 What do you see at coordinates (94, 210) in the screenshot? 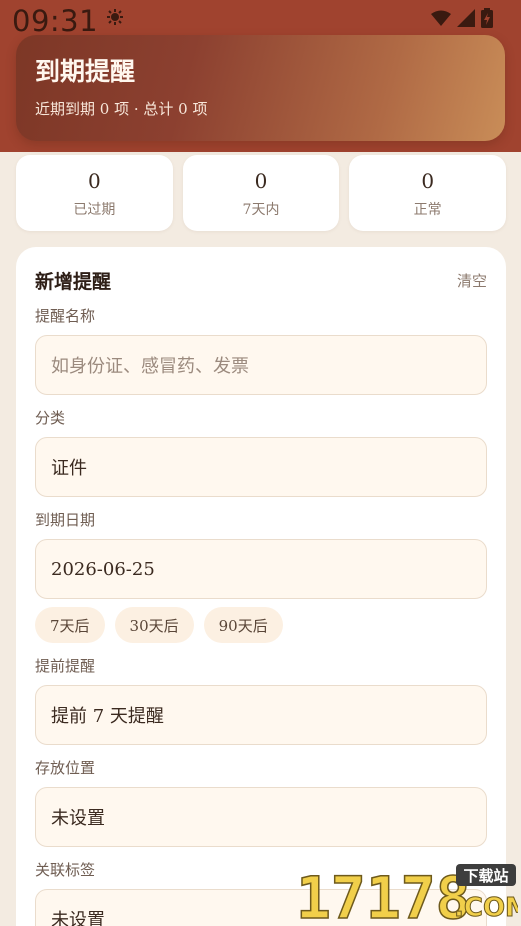
I see `stat-expired-label: 已过期` at bounding box center [94, 210].